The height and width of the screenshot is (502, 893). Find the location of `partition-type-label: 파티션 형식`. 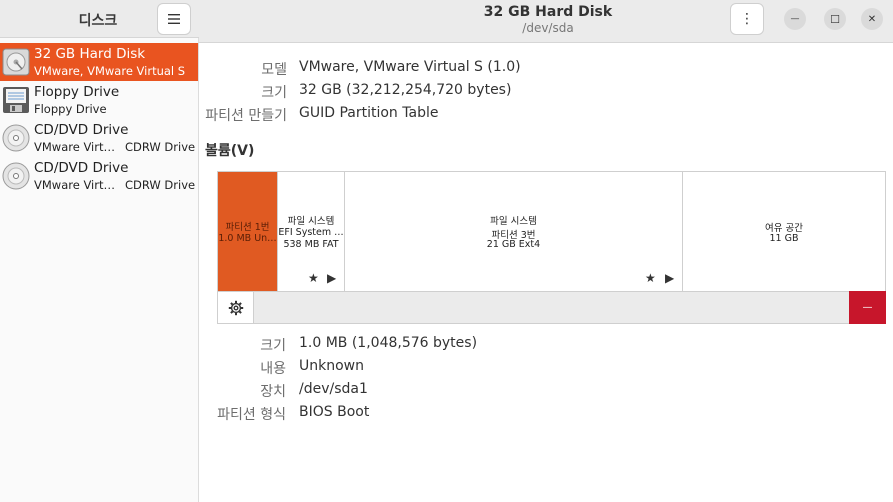

partition-type-label: 파티션 형식 is located at coordinates (251, 415).